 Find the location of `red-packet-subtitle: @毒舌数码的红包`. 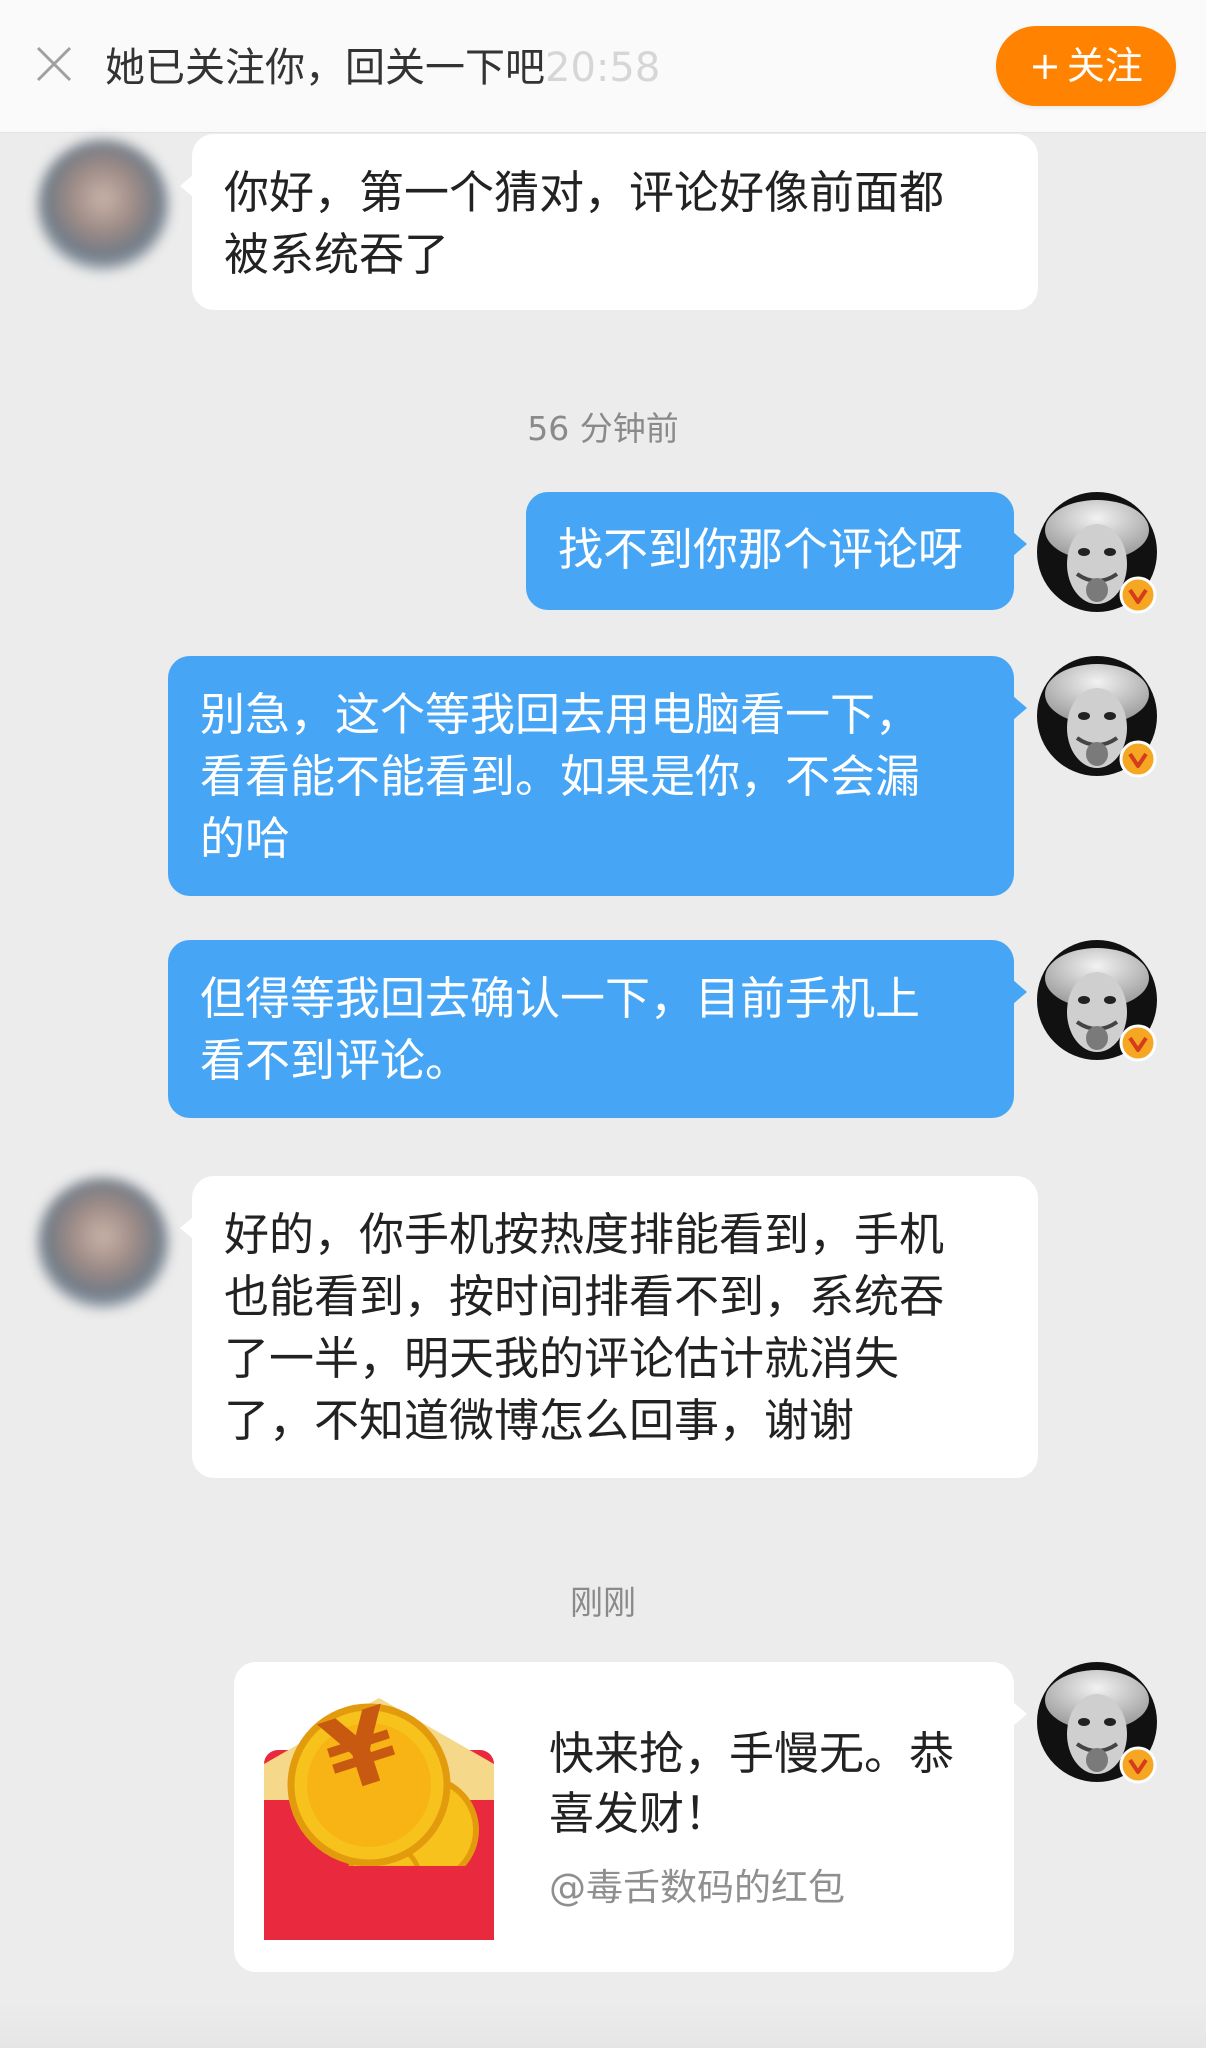

red-packet-subtitle: @毒舌数码的红包 is located at coordinates (697, 1887).